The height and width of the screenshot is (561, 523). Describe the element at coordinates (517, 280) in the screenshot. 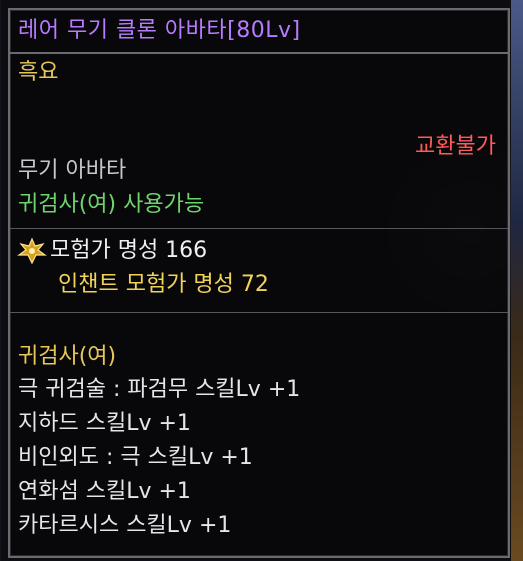

I see `background-ui-edge` at that location.